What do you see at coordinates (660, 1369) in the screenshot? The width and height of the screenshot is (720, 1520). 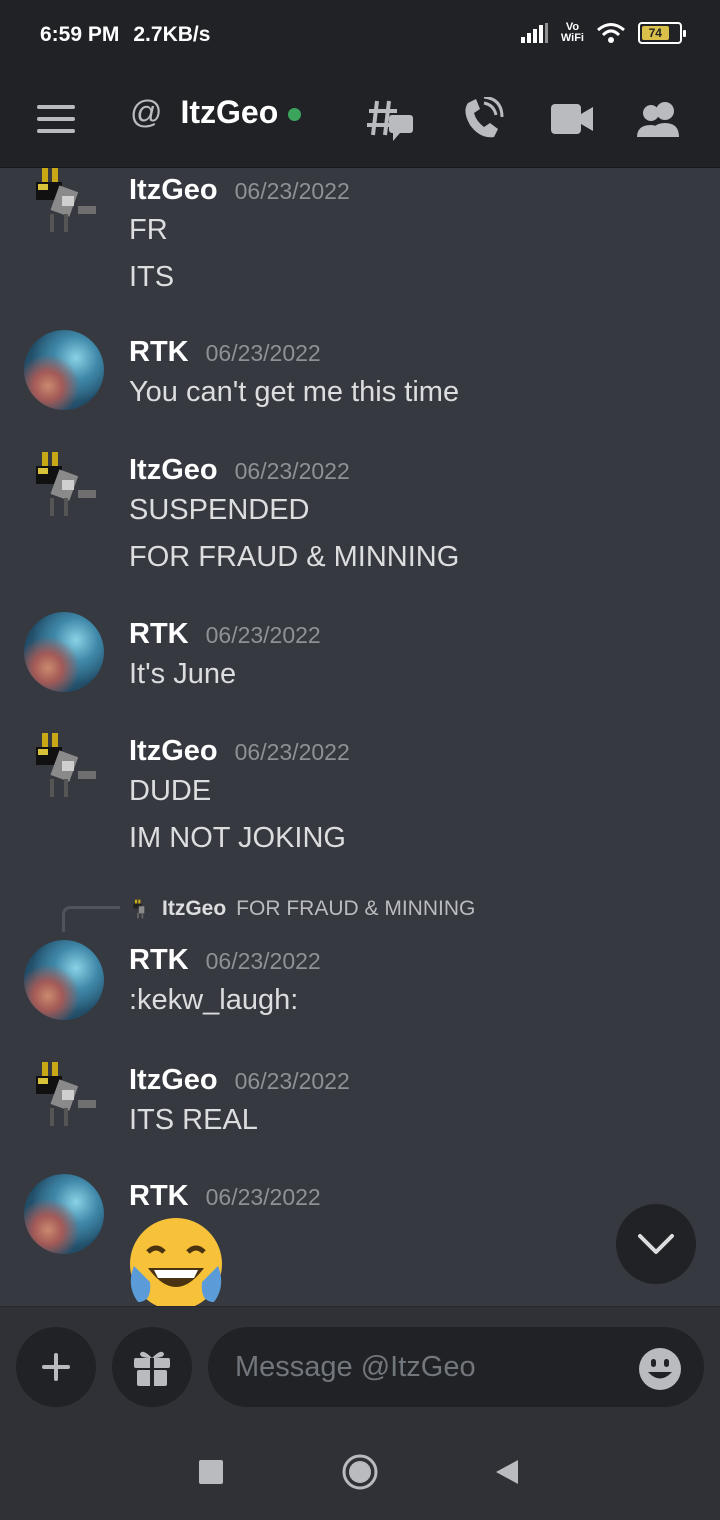 I see `emoji-smile-icon` at bounding box center [660, 1369].